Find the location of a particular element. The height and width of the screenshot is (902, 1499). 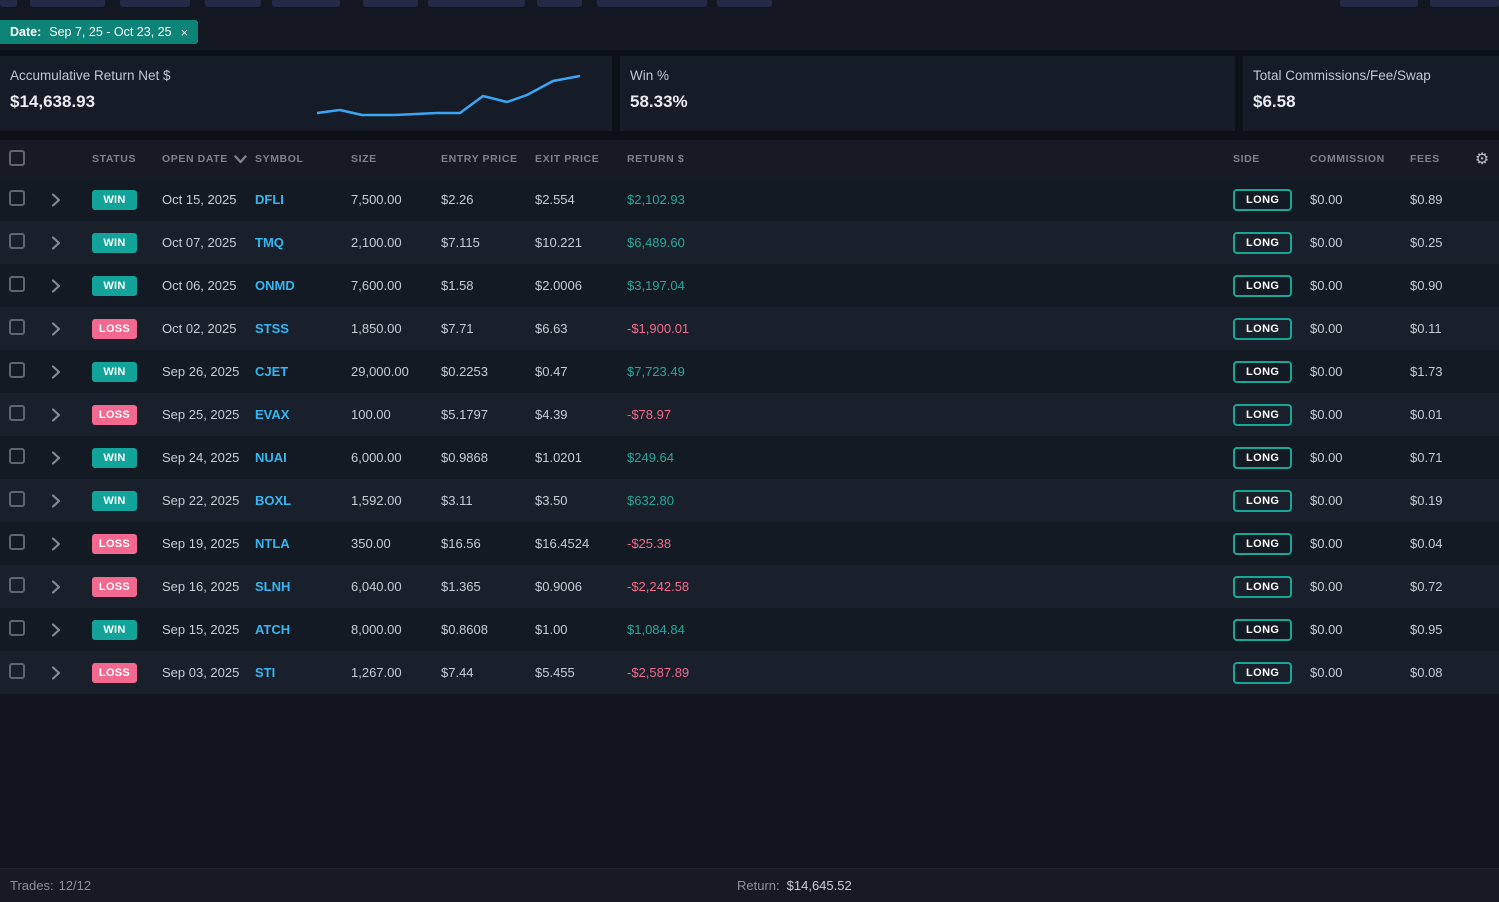

symbol-link: DFLI is located at coordinates (303, 199).